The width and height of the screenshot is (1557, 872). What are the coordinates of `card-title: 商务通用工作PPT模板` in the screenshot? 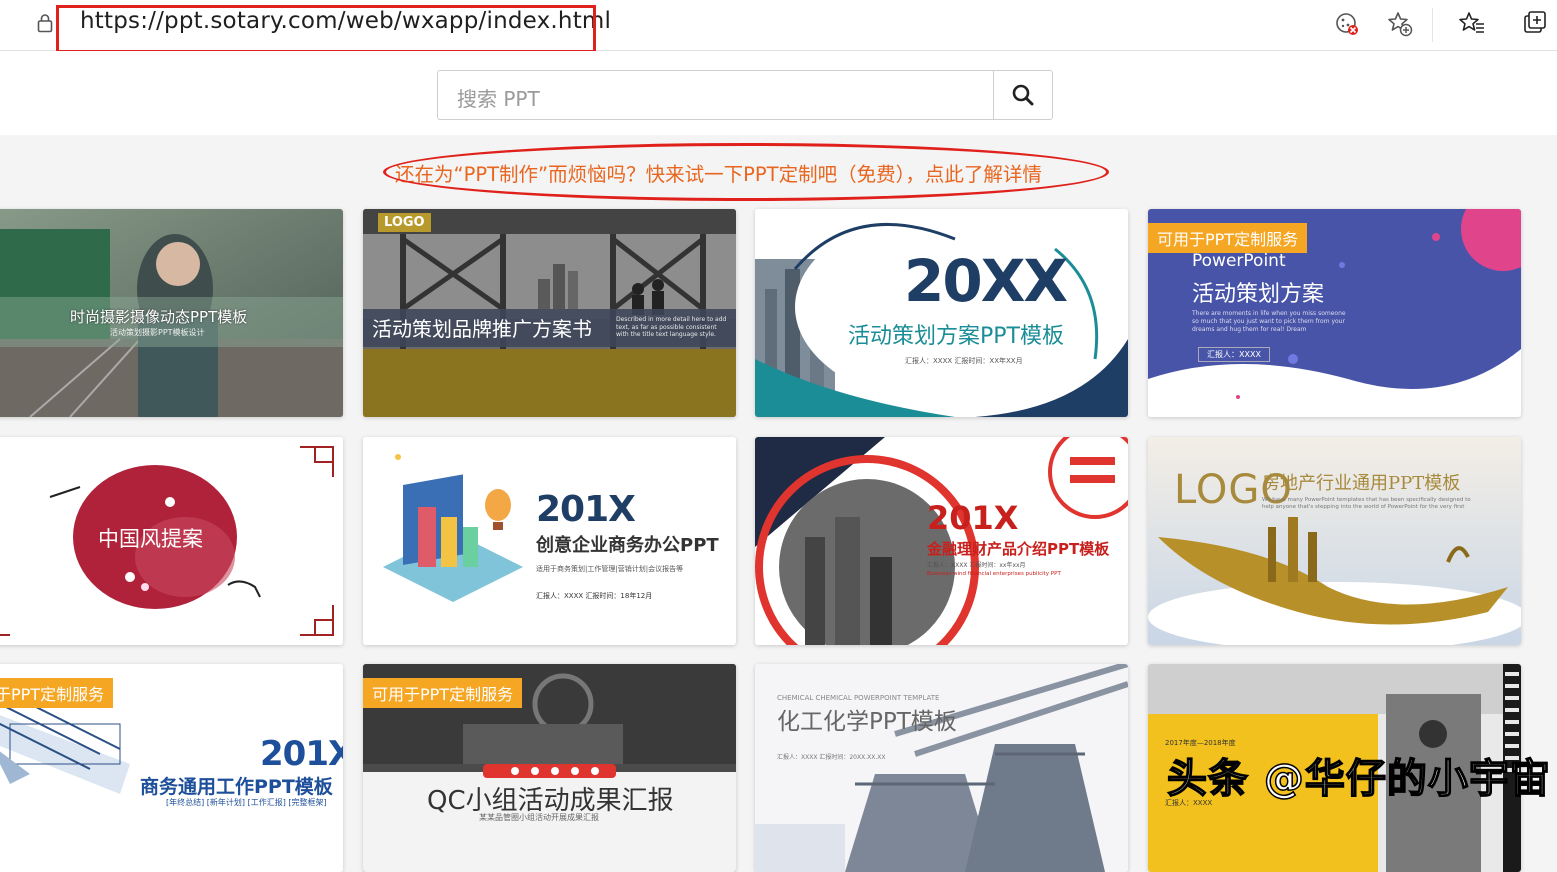 It's located at (236, 787).